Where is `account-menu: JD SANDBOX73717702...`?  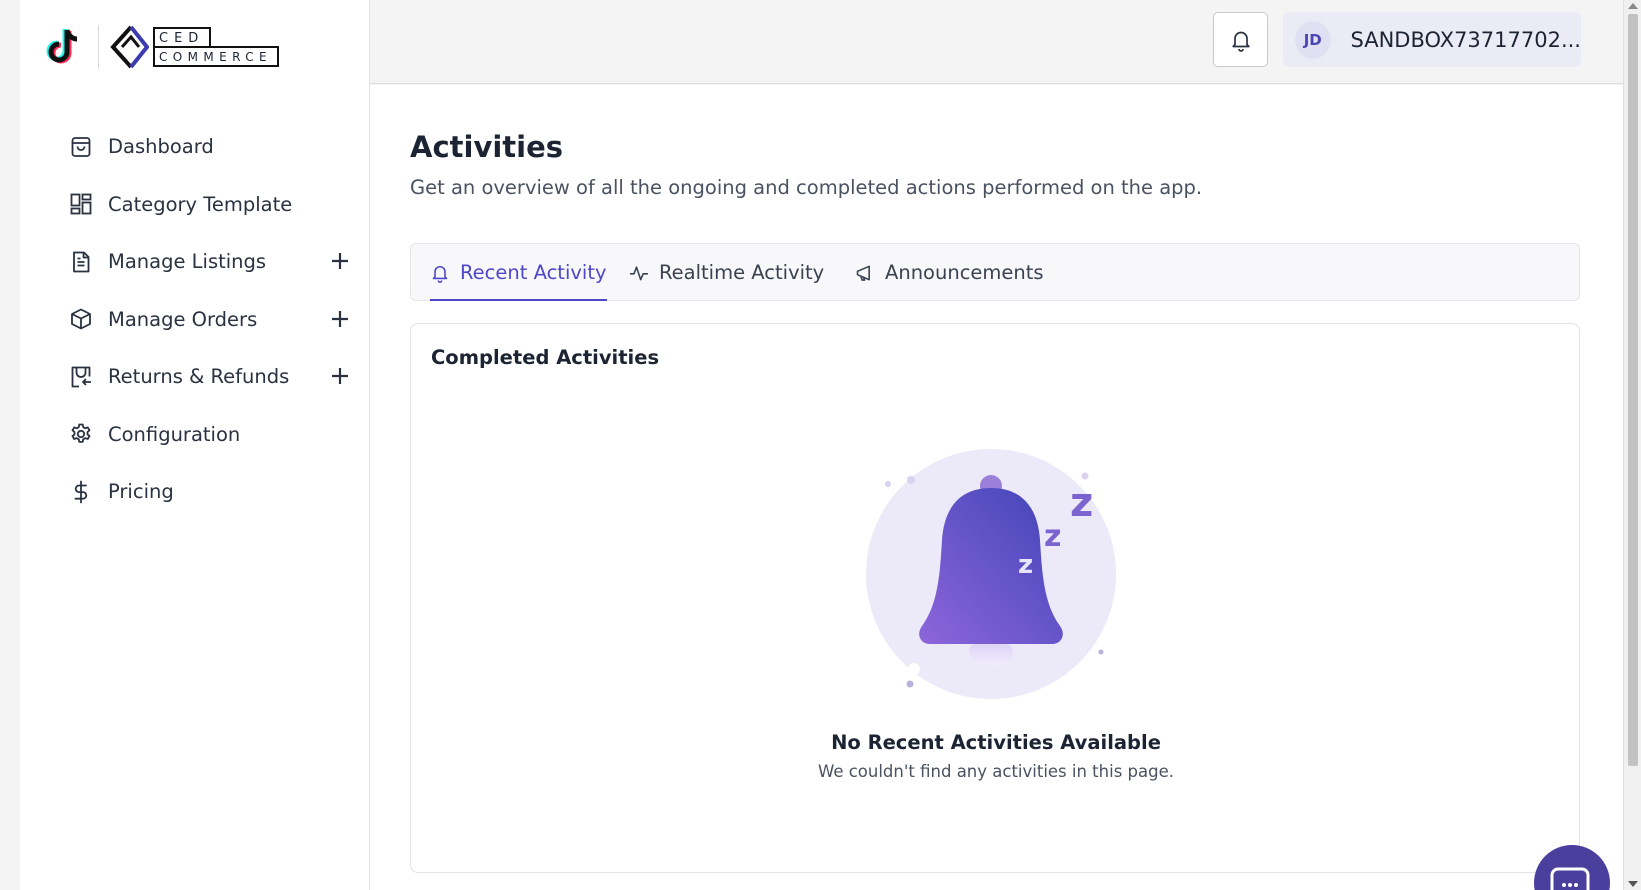
account-menu: JD SANDBOX73717702... is located at coordinates (1432, 39).